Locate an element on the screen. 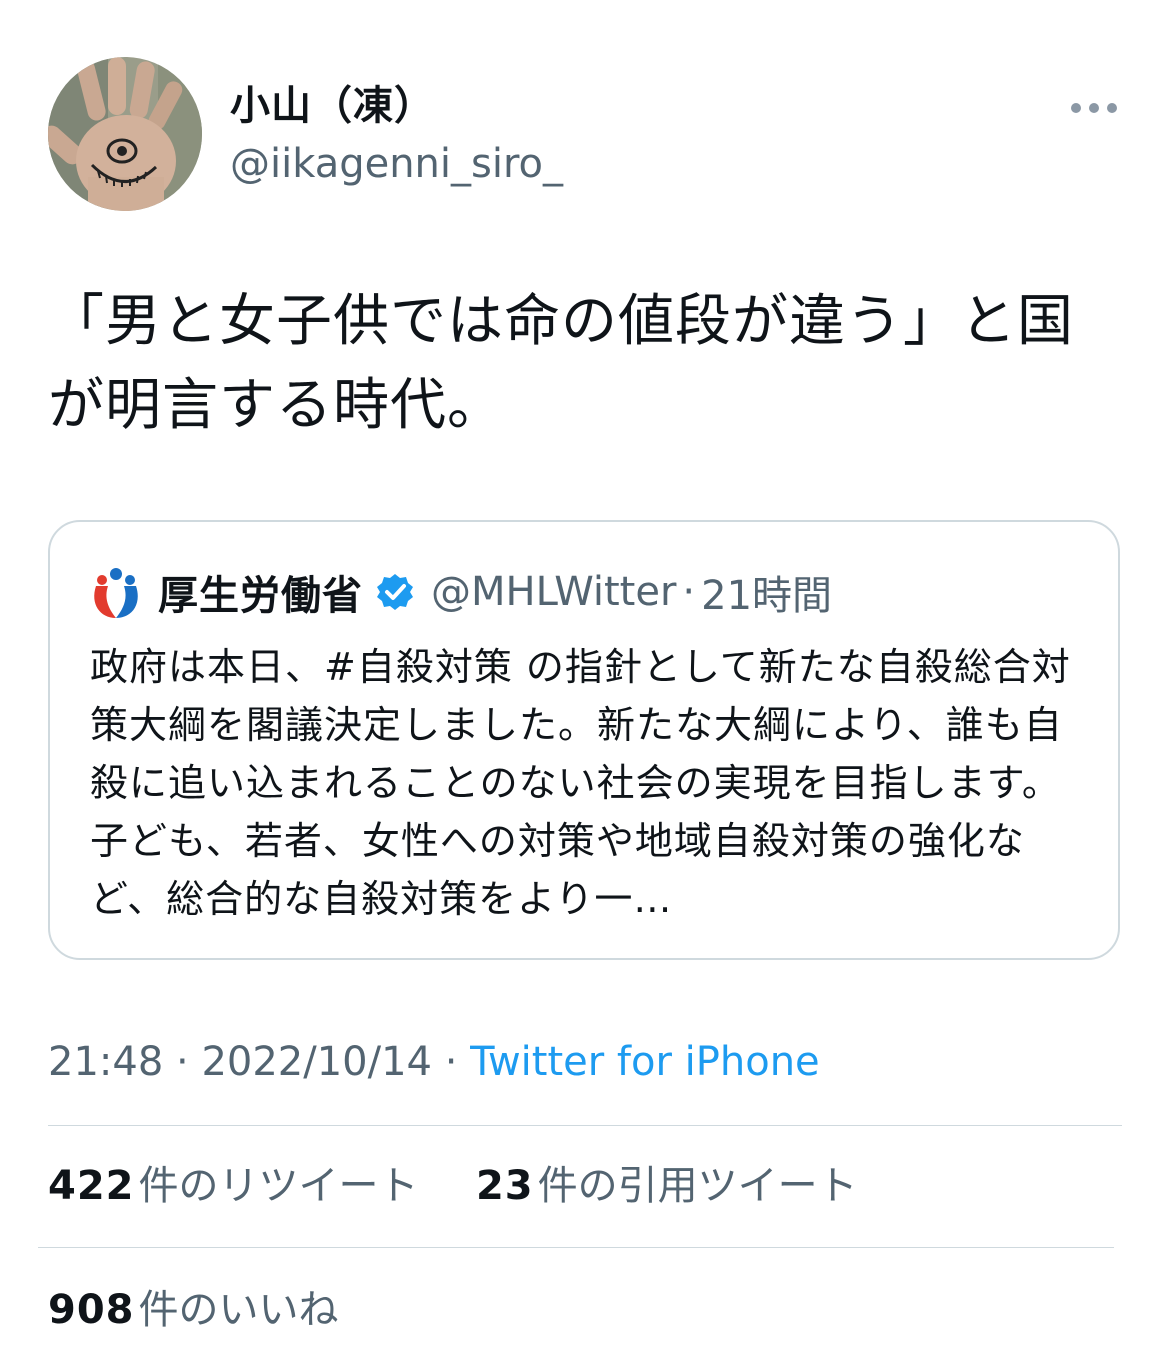  likes-stat: 908 件のいいね is located at coordinates (193, 1310).